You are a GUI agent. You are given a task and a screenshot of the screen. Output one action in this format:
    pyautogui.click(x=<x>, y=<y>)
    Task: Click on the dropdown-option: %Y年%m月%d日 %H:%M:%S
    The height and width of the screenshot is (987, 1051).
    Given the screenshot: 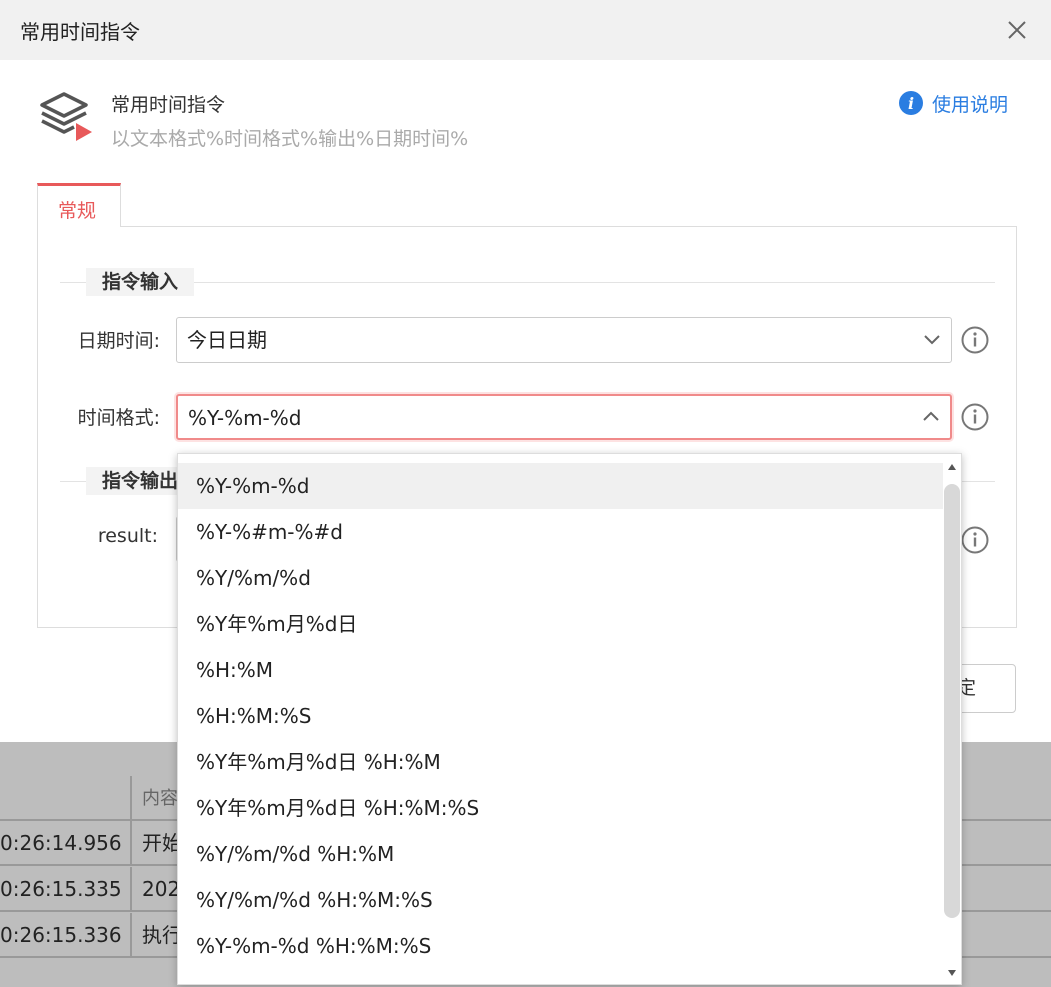 What is the action you would take?
    pyautogui.click(x=560, y=808)
    